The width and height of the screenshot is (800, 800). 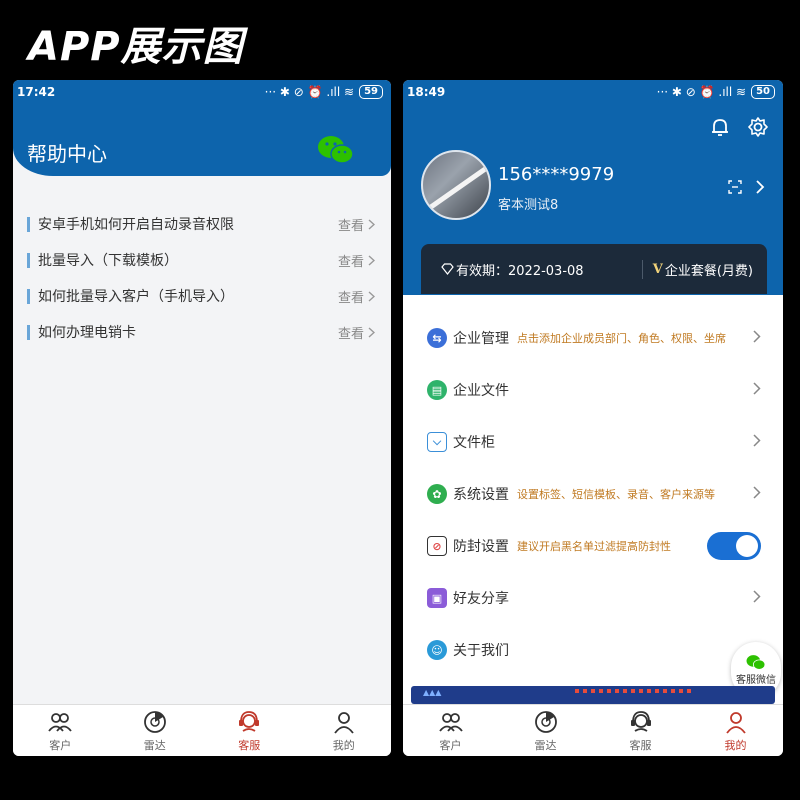 I want to click on menu-label: 好友分享, so click(x=481, y=599).